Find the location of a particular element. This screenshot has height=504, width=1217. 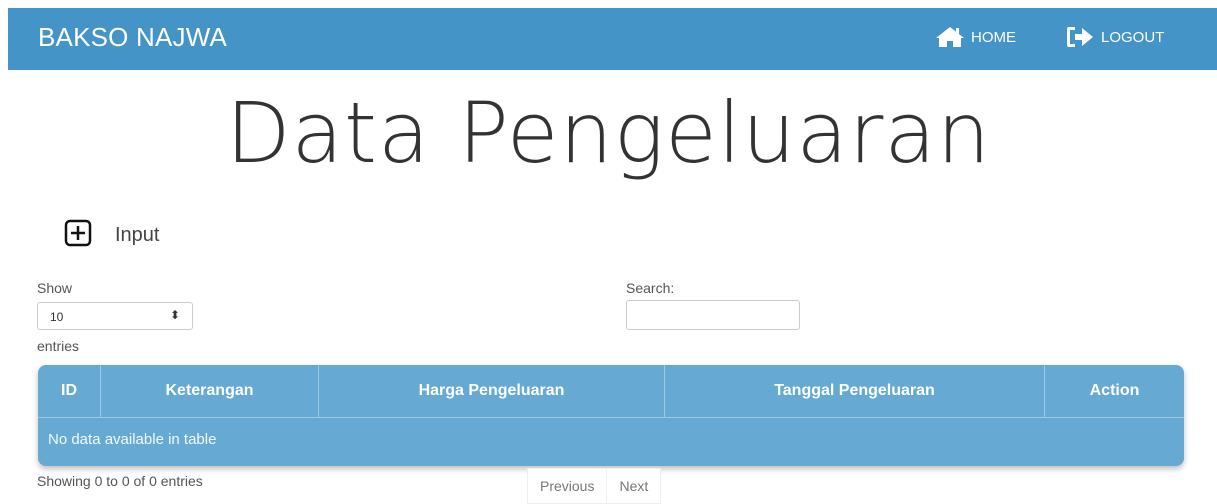

page-length-value: 10 is located at coordinates (57, 317).